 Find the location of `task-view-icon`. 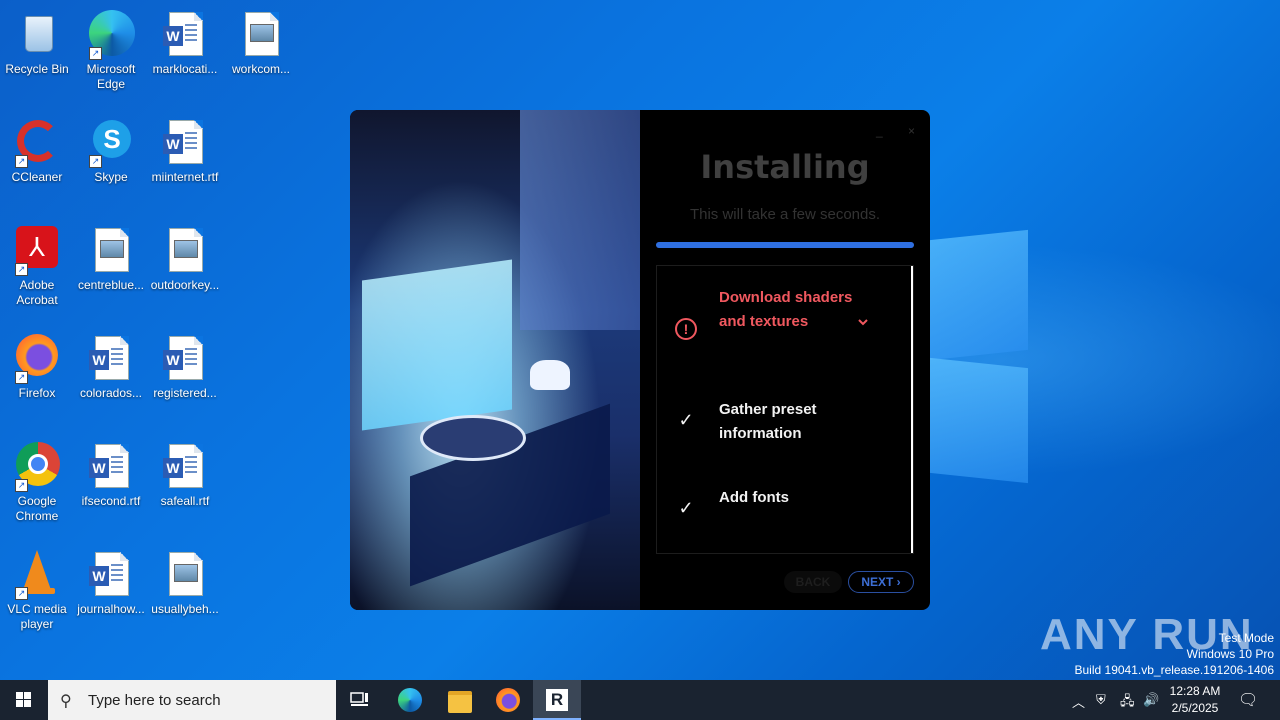

task-view-icon is located at coordinates (359, 699).